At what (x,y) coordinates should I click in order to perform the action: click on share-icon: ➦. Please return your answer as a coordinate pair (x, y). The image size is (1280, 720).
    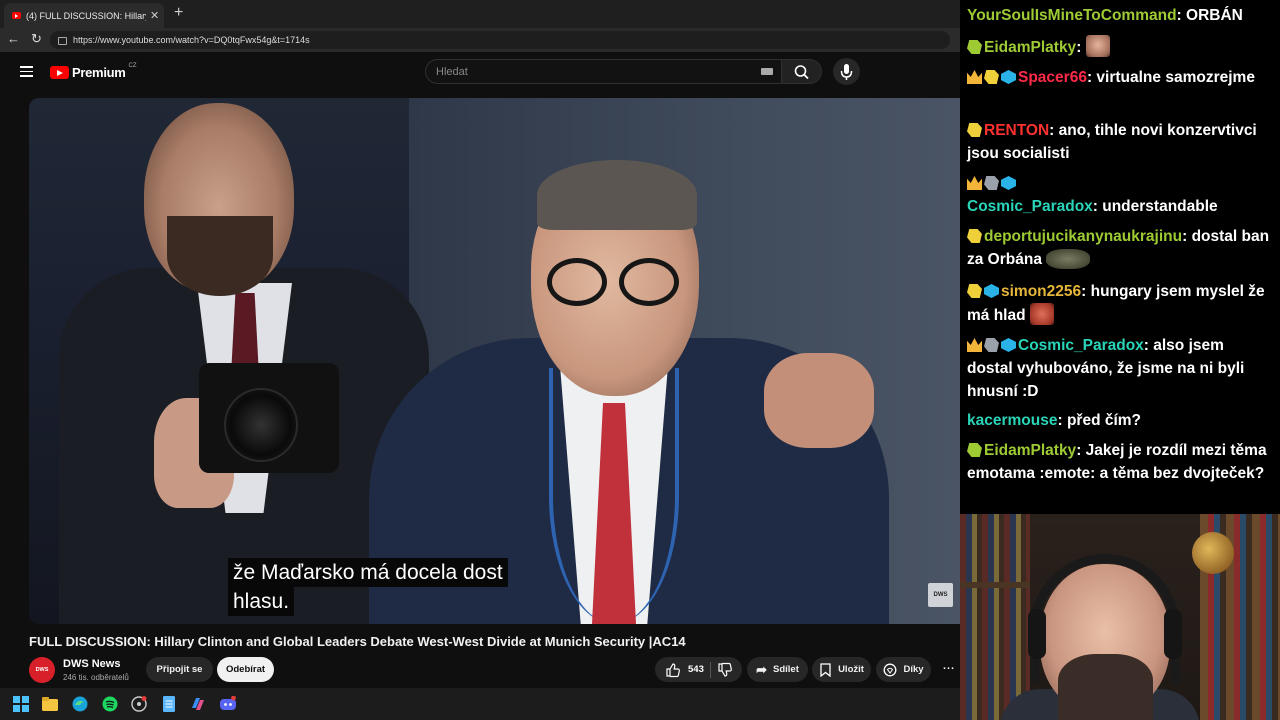
    Looking at the image, I should click on (762, 669).